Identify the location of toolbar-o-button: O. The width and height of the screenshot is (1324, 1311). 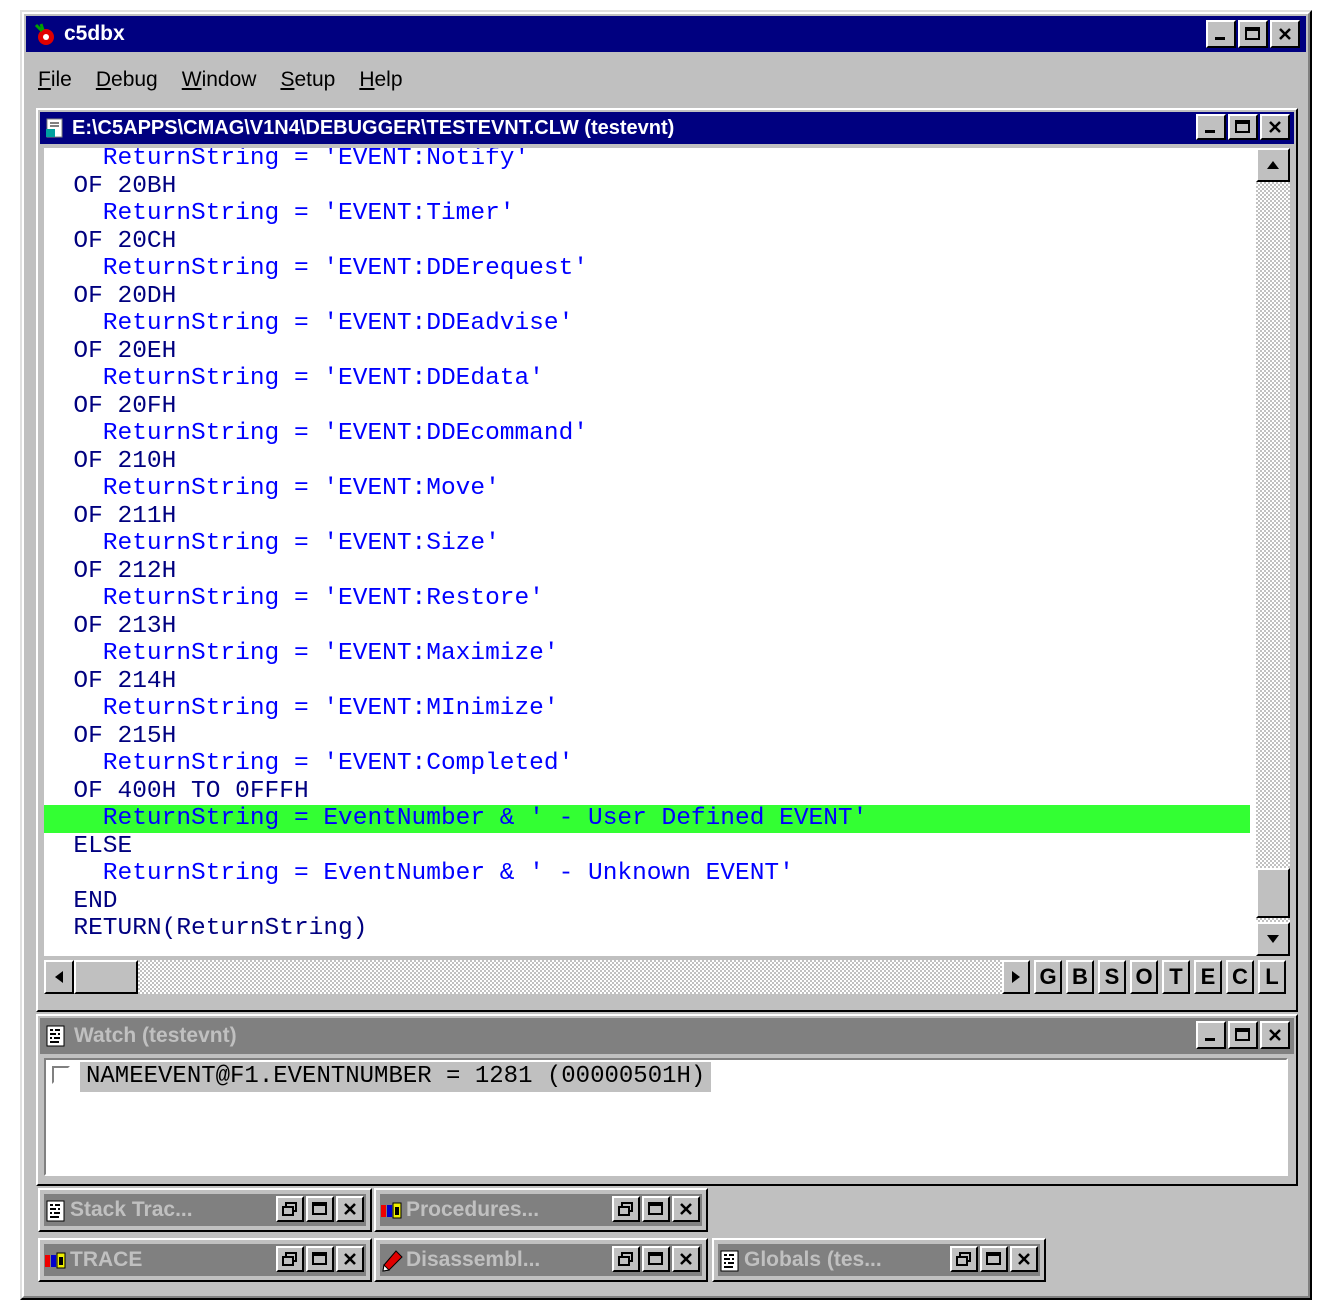
(1144, 977).